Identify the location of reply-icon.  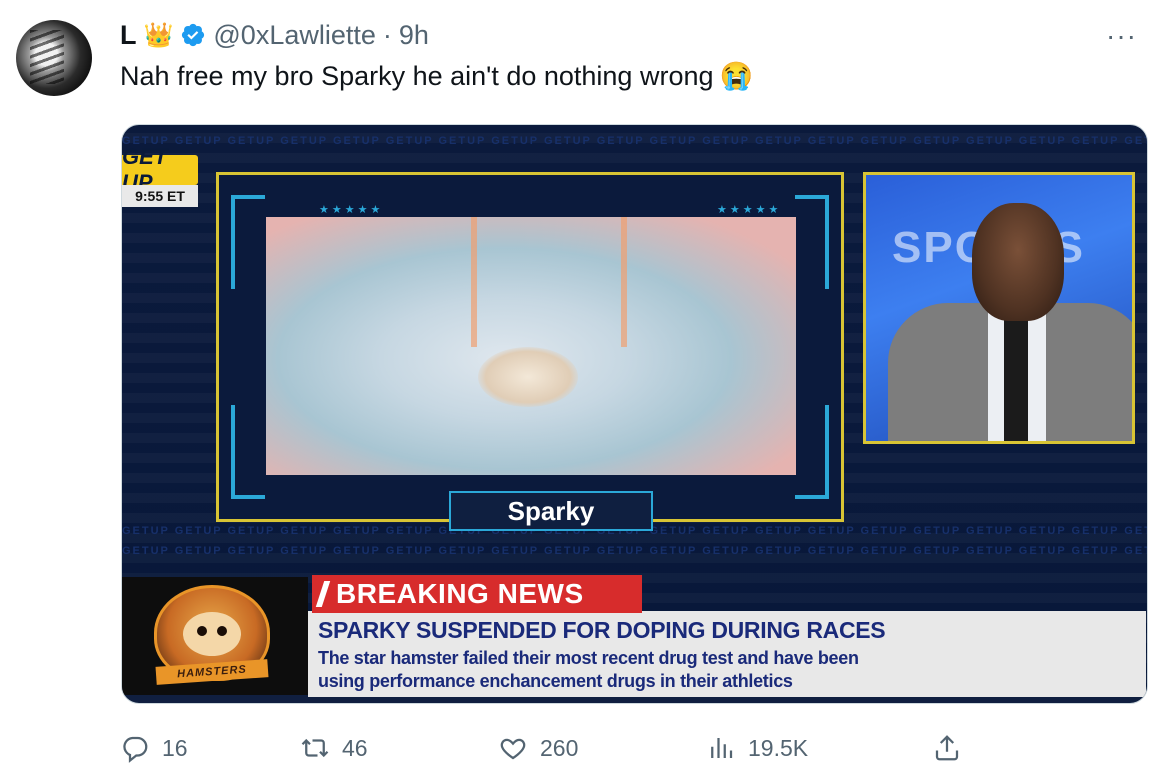
(135, 749).